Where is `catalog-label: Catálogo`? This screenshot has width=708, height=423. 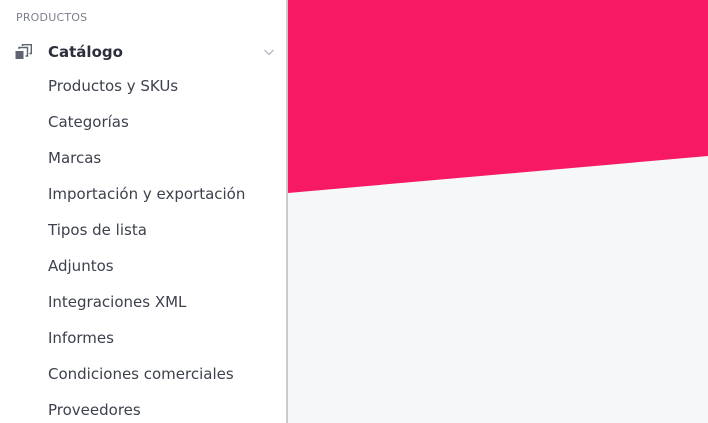 catalog-label: Catálogo is located at coordinates (85, 52).